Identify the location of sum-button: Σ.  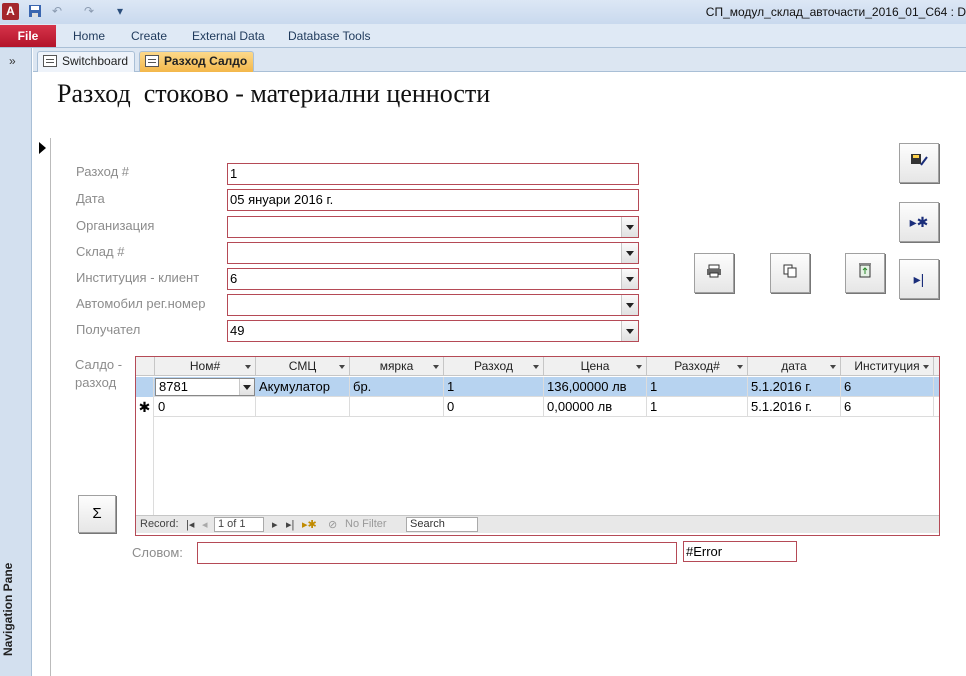
(97, 514).